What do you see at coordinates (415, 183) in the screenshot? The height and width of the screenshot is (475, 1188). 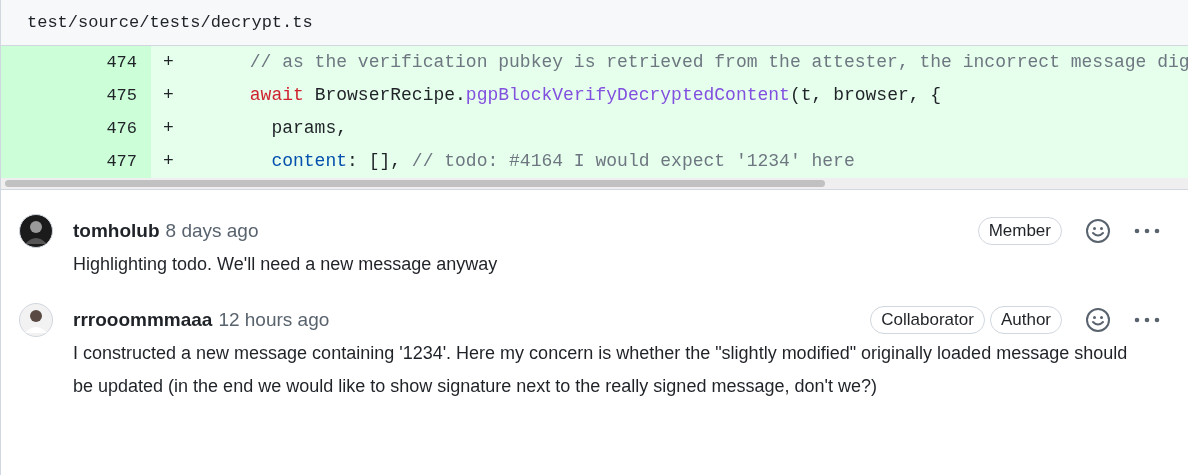 I see `scrollbar-thumb` at bounding box center [415, 183].